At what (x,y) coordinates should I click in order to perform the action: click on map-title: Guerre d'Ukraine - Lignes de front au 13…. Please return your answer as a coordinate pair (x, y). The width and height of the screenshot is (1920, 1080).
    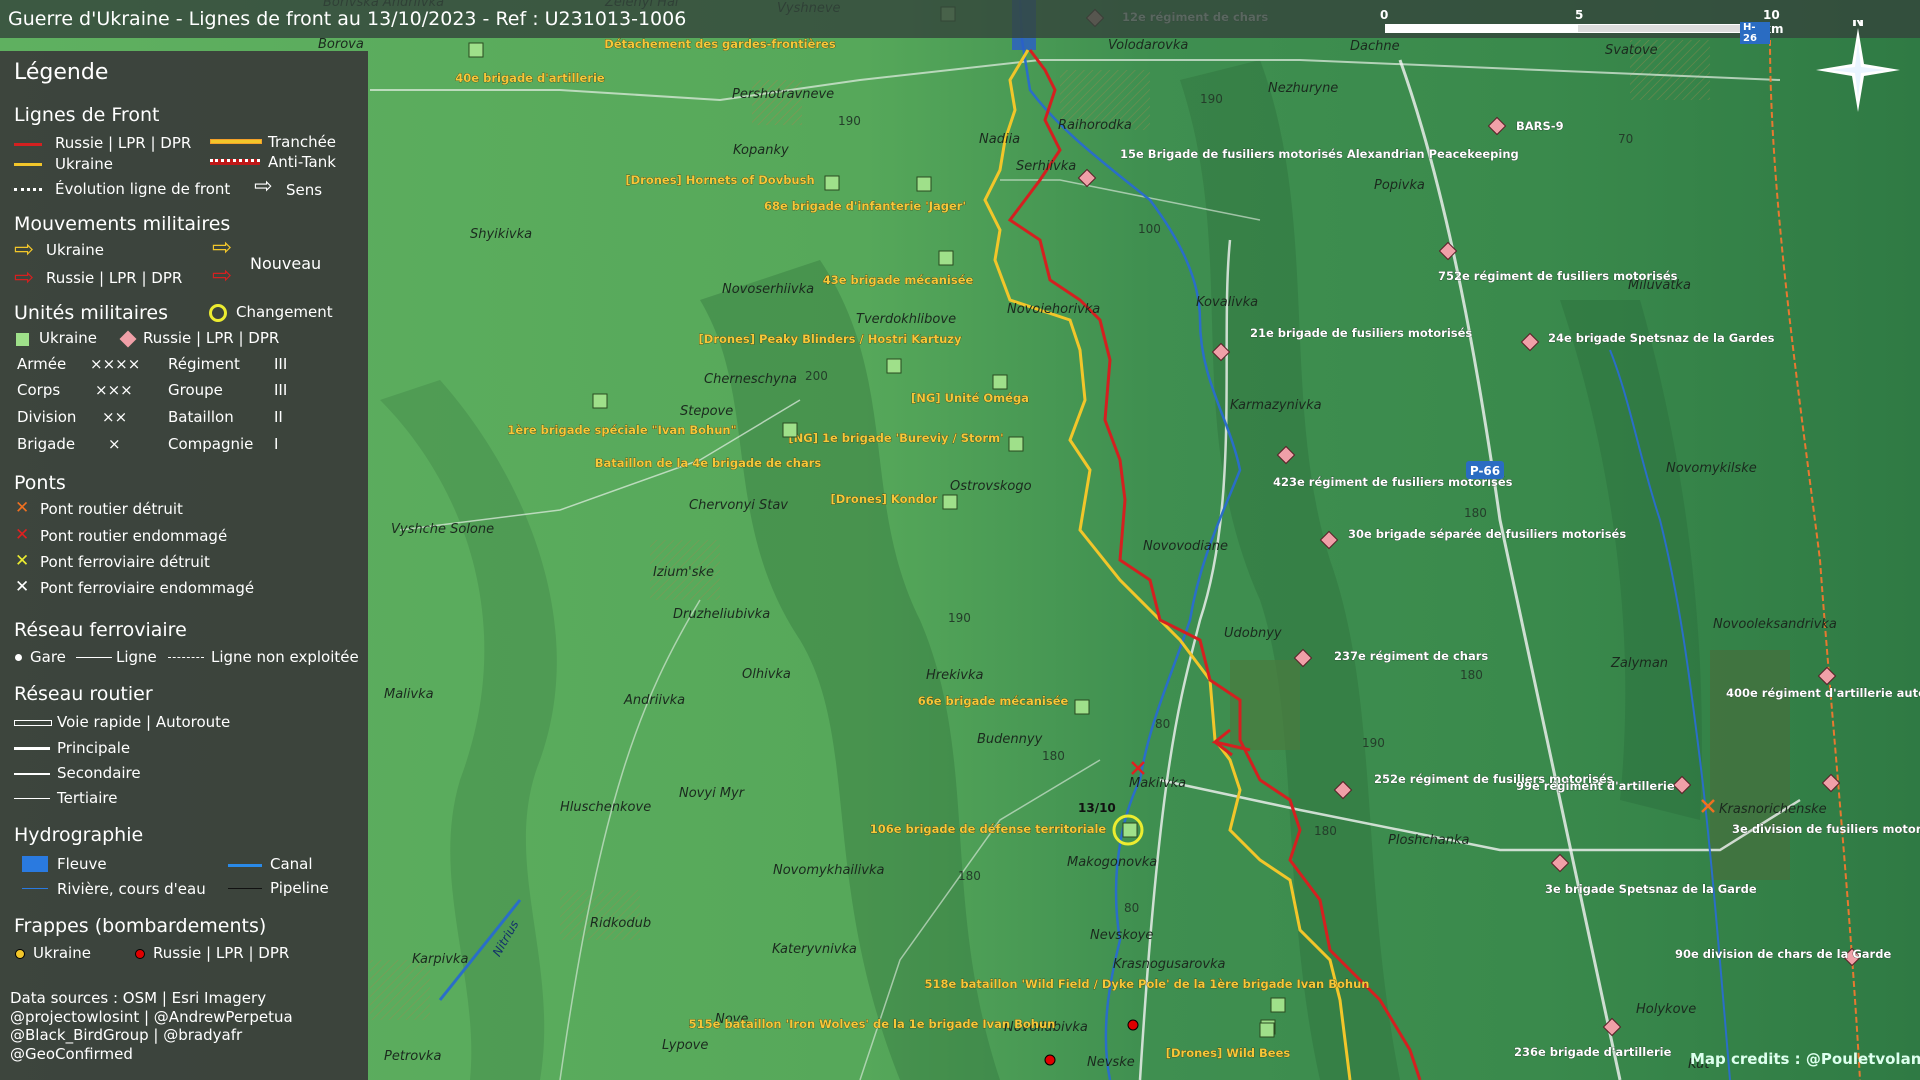
    Looking at the image, I should click on (347, 19).